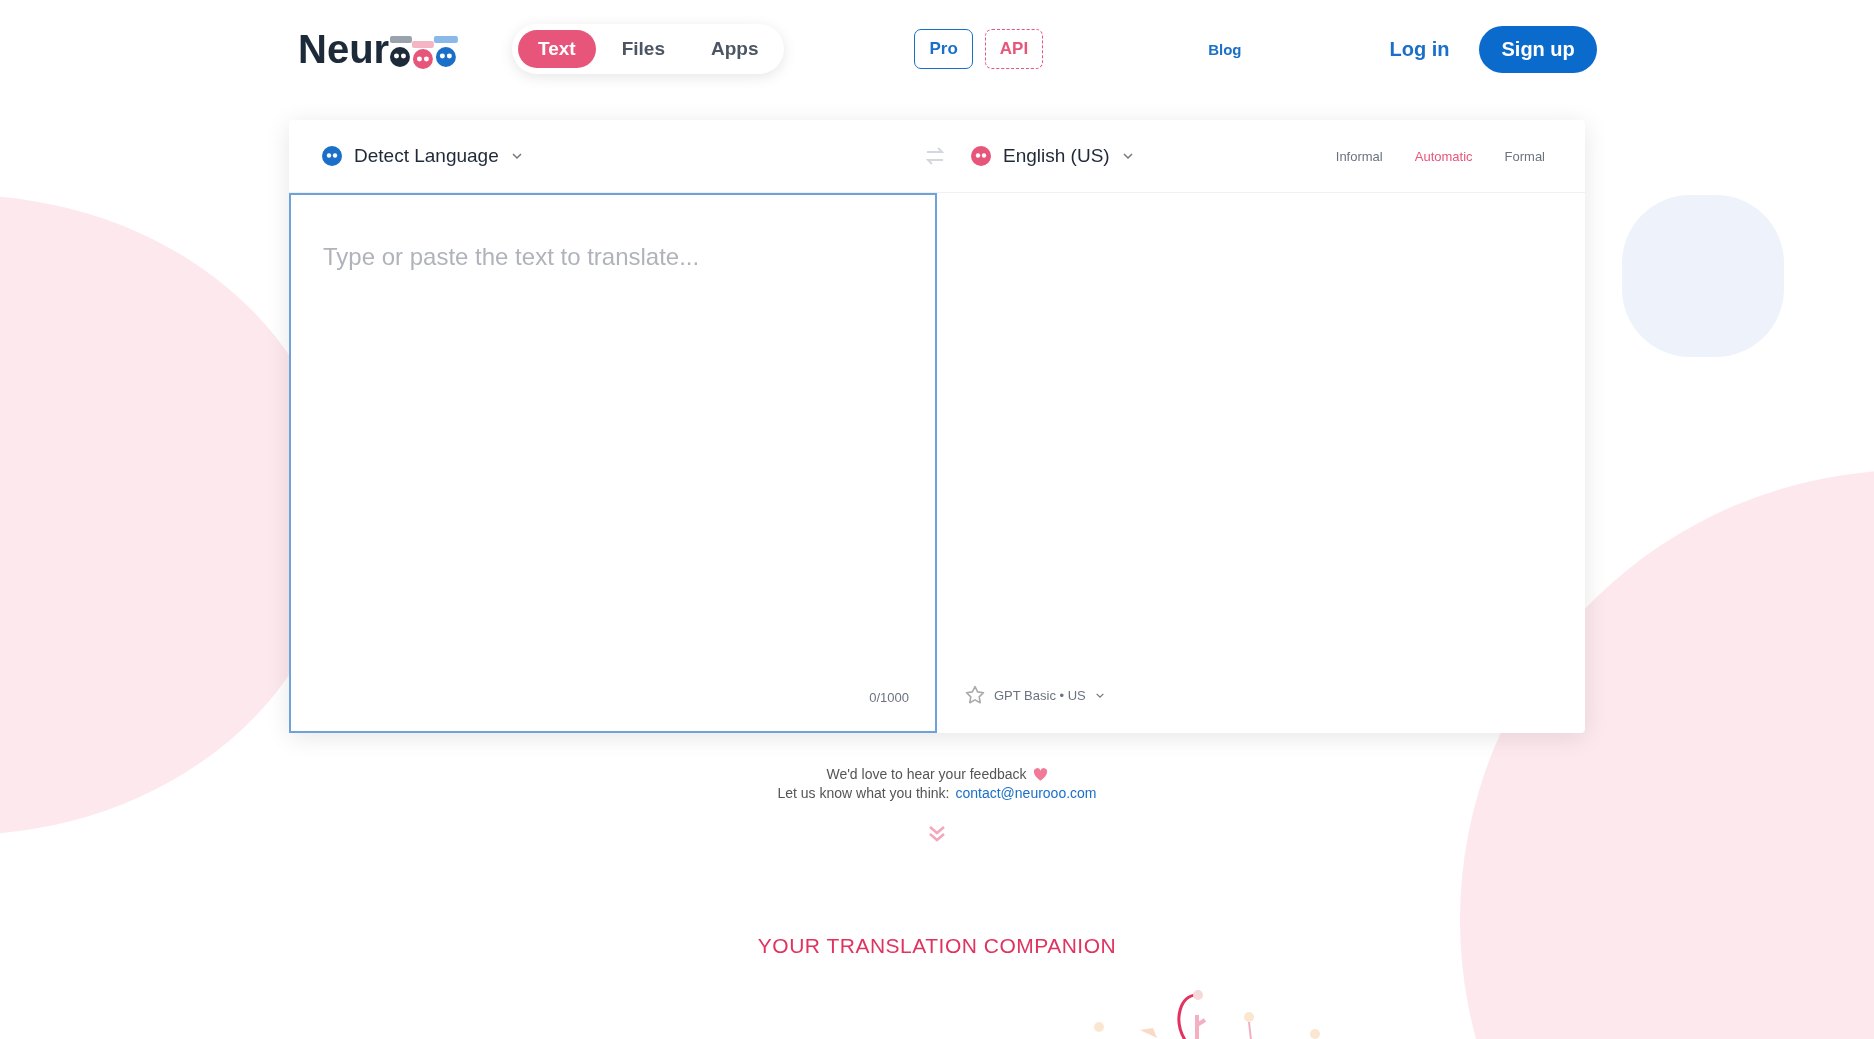 The image size is (1874, 1039). What do you see at coordinates (1014, 49) in the screenshot?
I see `api-button: API` at bounding box center [1014, 49].